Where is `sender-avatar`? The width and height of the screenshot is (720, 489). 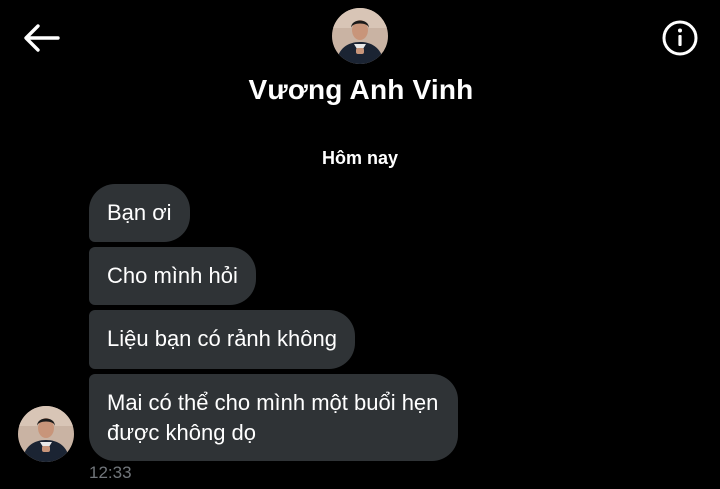
sender-avatar is located at coordinates (46, 434).